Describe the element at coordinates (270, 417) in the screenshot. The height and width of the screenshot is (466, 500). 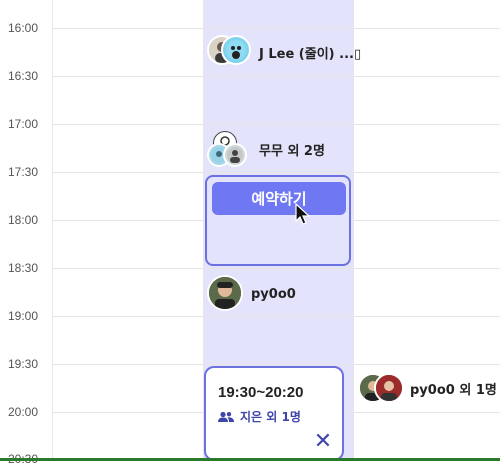
I see `attendees-label: 지은 외 1명` at that location.